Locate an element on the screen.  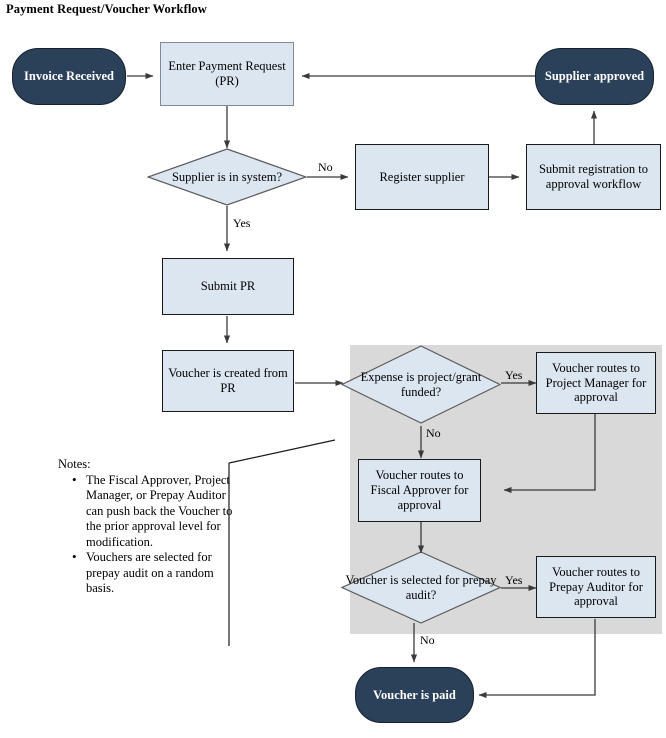
node-register-supplier: Register supplier is located at coordinates (422, 177).